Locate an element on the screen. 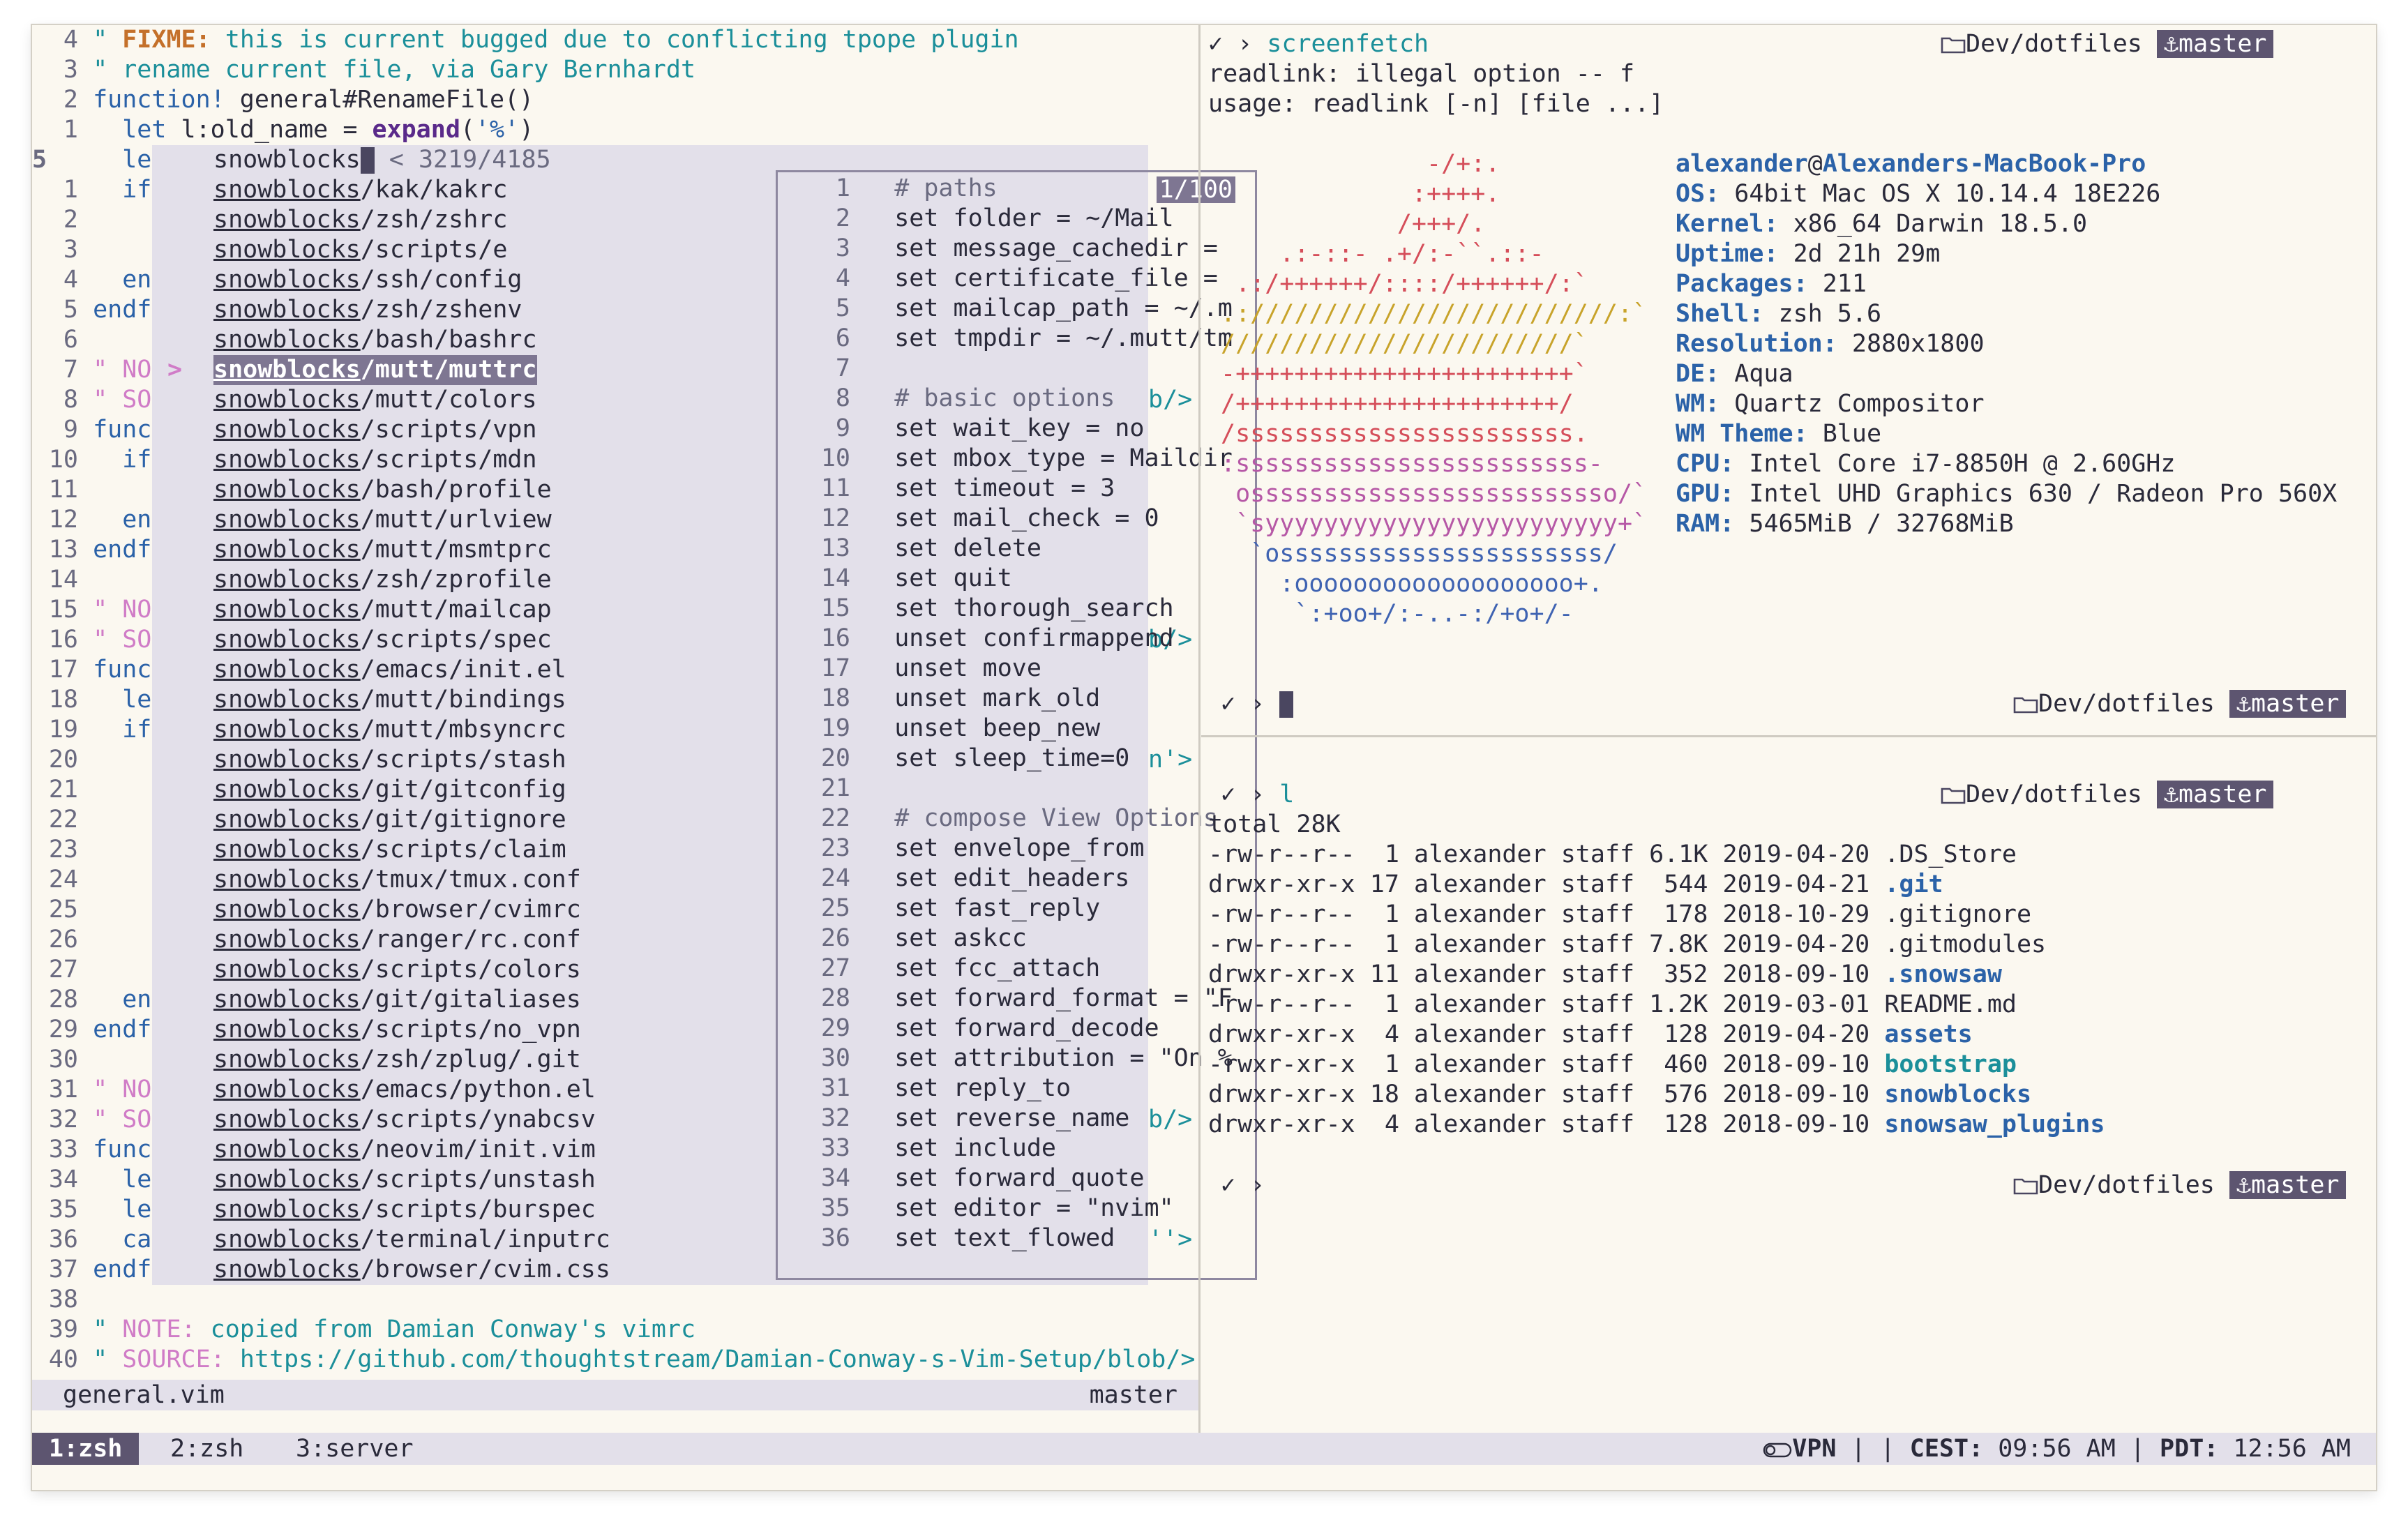  fzf-query: snowblocks is located at coordinates (287, 160).